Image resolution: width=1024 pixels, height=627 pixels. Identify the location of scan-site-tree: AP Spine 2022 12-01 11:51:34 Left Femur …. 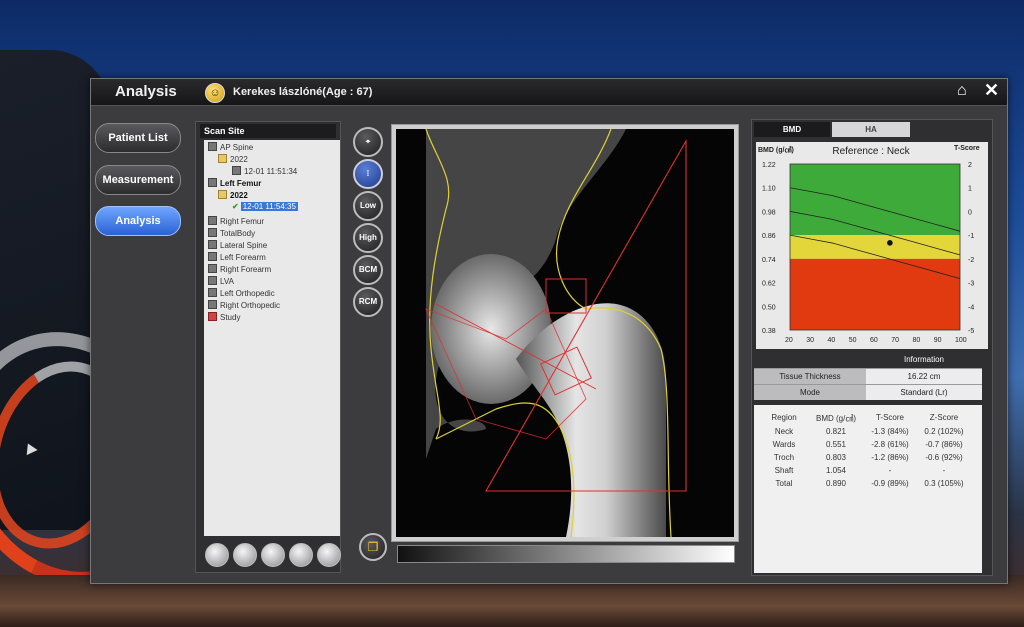
(272, 338).